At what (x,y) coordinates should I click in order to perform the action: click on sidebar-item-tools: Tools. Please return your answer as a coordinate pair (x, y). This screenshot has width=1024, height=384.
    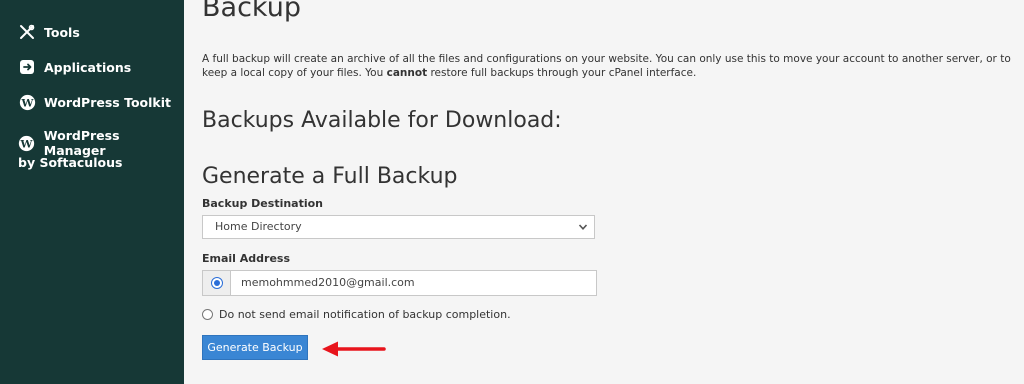
    Looking at the image, I should click on (49, 32).